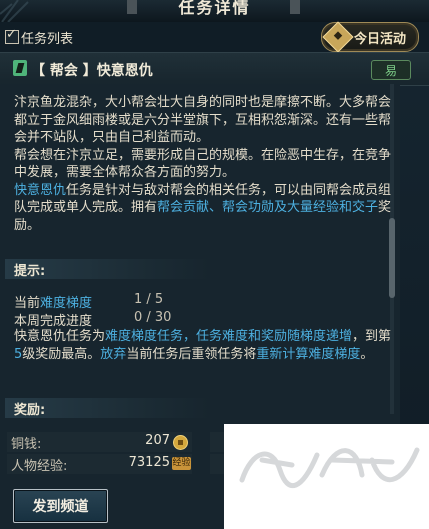  I want to click on quest-title: 【 帮会 】快意恩仇, so click(92, 71).